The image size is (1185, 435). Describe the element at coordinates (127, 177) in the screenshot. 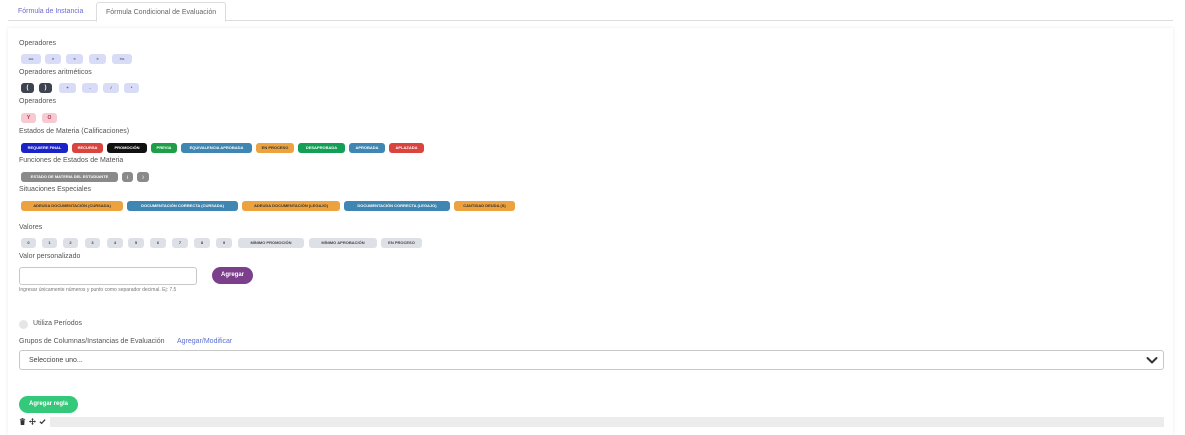

I see `funcion-paren-open-button: (` at that location.